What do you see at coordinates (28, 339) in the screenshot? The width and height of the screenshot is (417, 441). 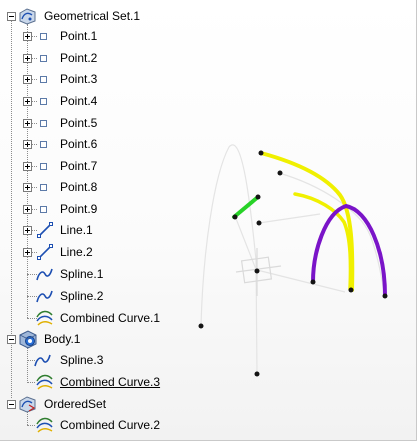 I see `body-icon` at bounding box center [28, 339].